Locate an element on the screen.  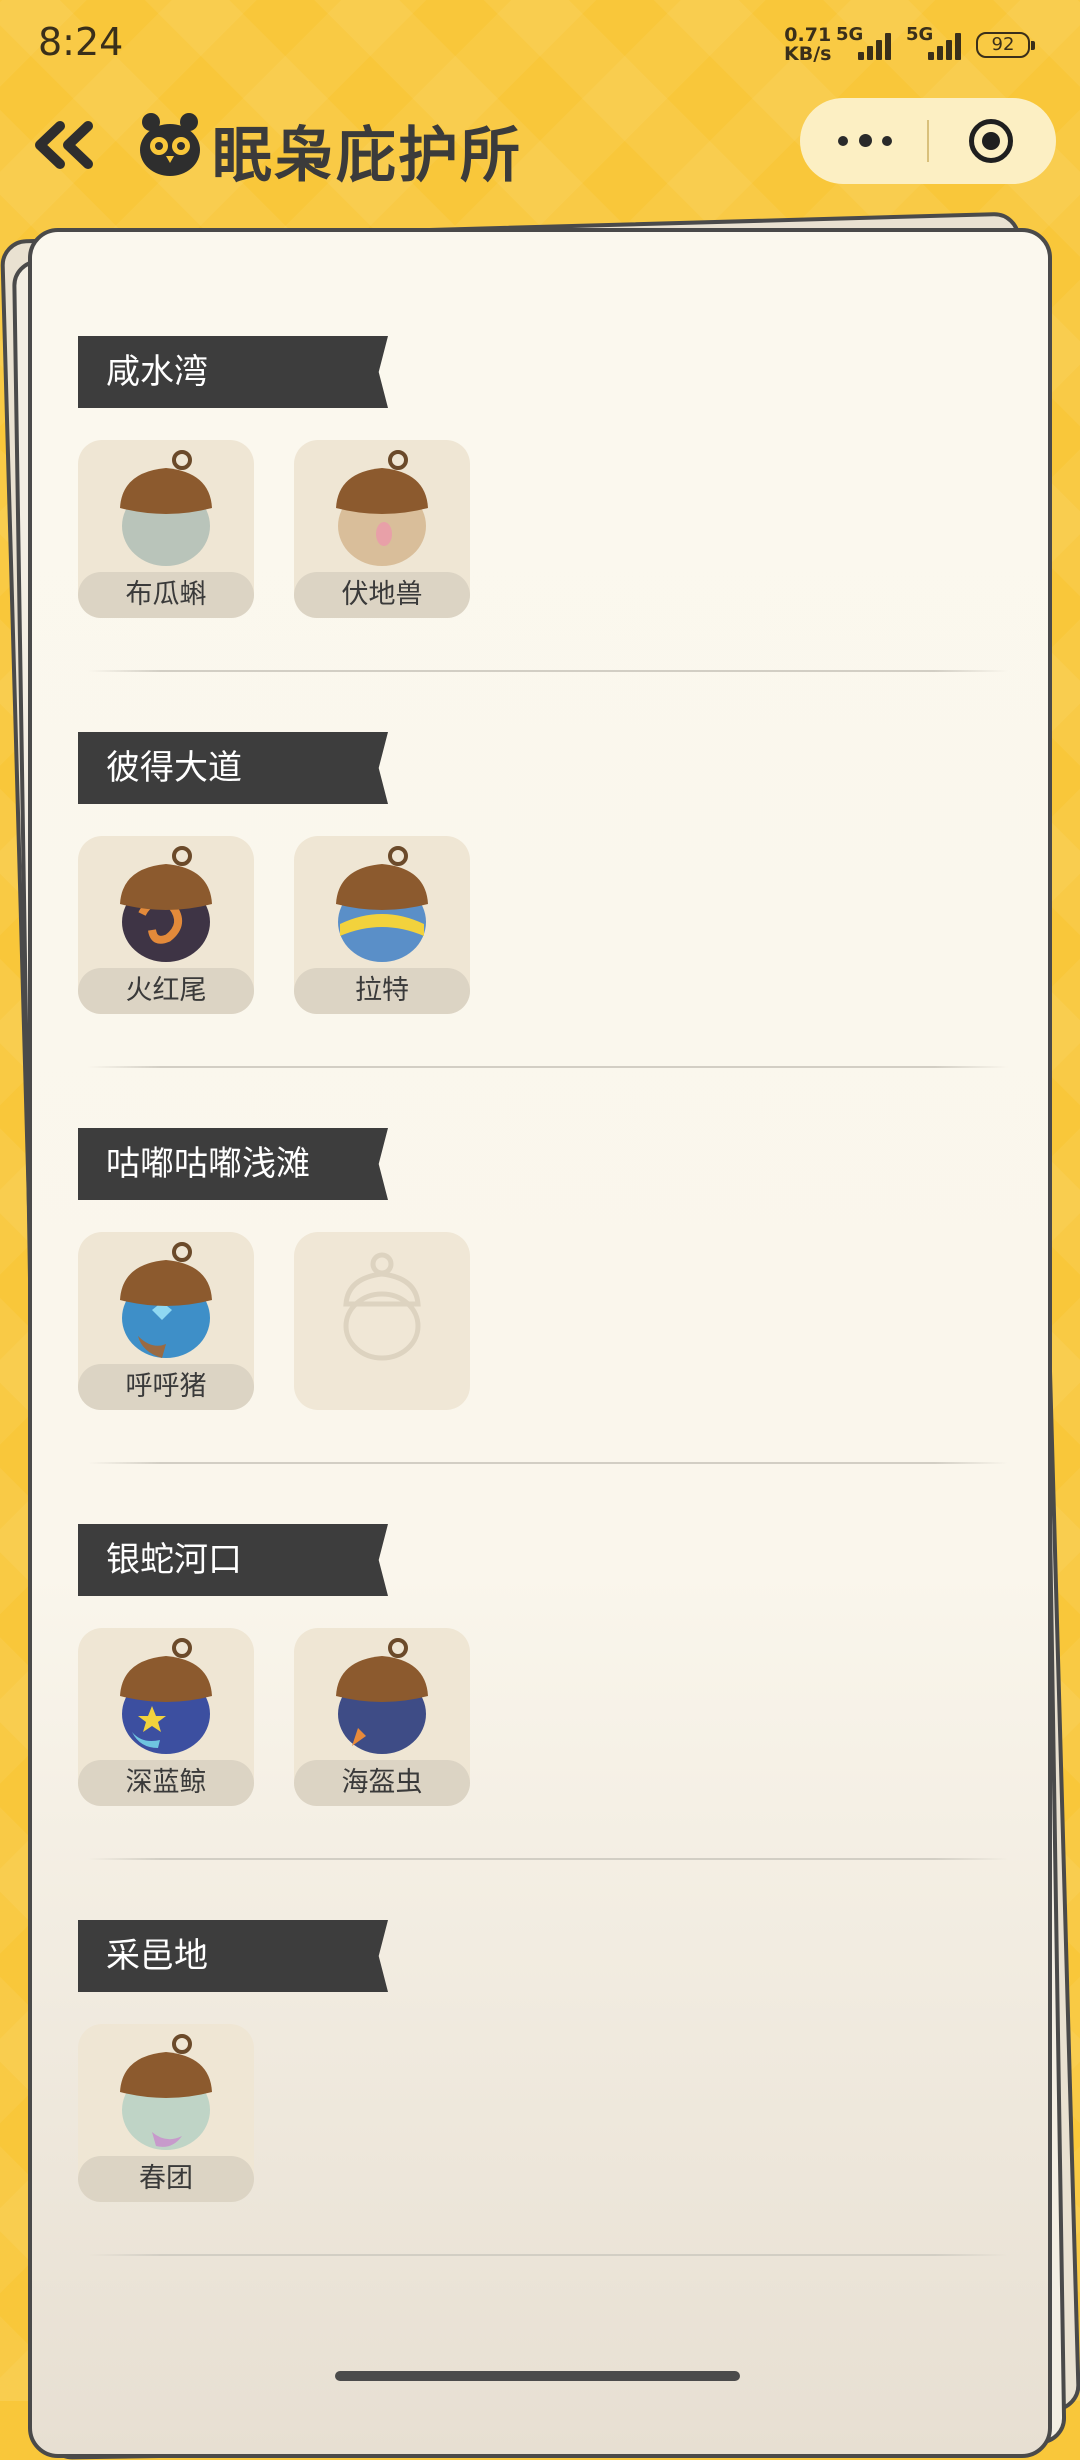
creature-name: 春团 is located at coordinates (166, 2179).